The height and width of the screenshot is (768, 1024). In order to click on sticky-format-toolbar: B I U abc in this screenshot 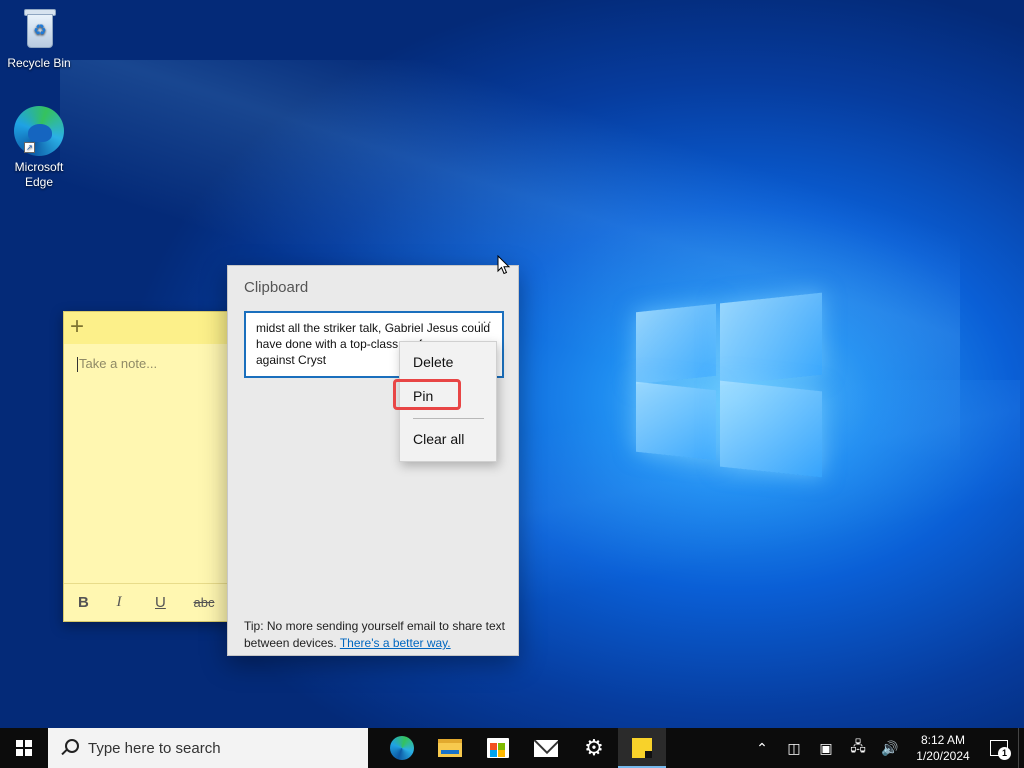, I will do `click(148, 602)`.